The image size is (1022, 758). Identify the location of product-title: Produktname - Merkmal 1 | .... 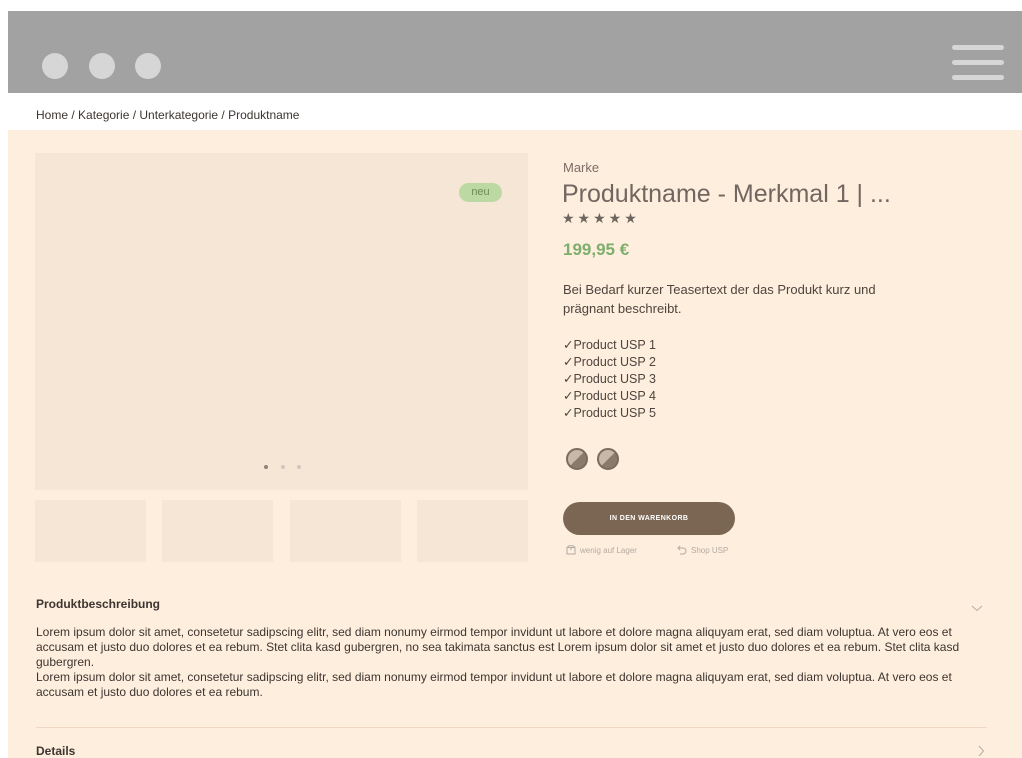
(726, 194).